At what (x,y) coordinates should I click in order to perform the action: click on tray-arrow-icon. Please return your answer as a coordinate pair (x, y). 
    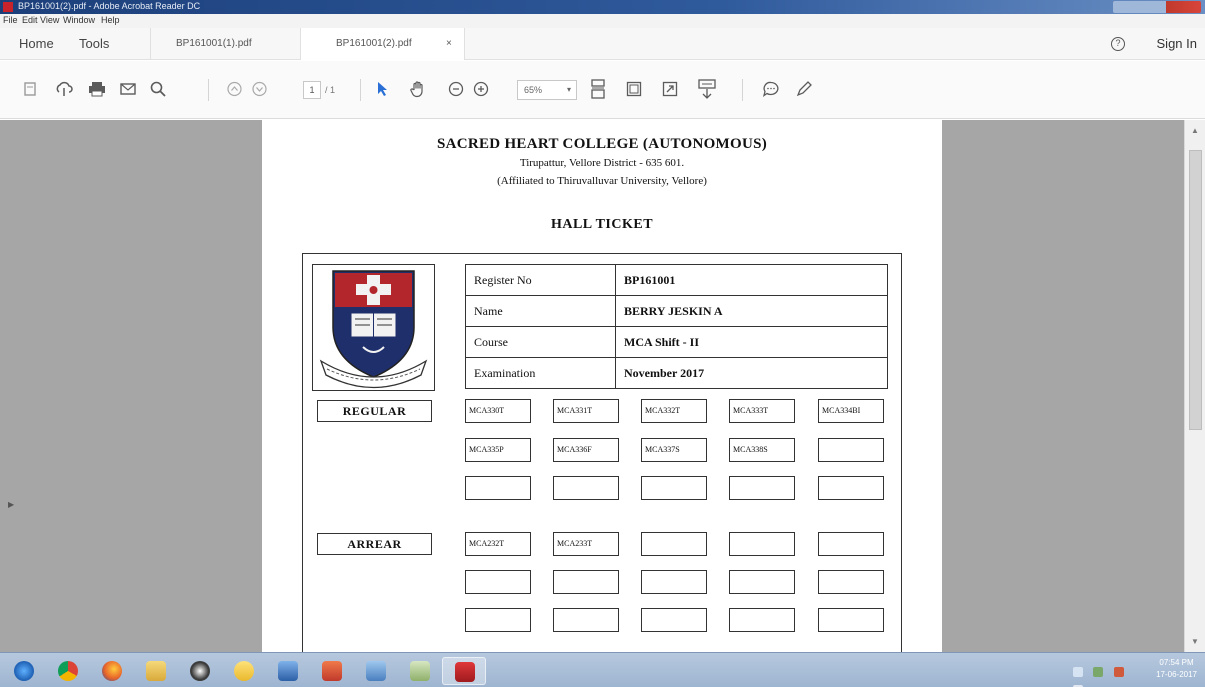
    Looking at the image, I should click on (1078, 672).